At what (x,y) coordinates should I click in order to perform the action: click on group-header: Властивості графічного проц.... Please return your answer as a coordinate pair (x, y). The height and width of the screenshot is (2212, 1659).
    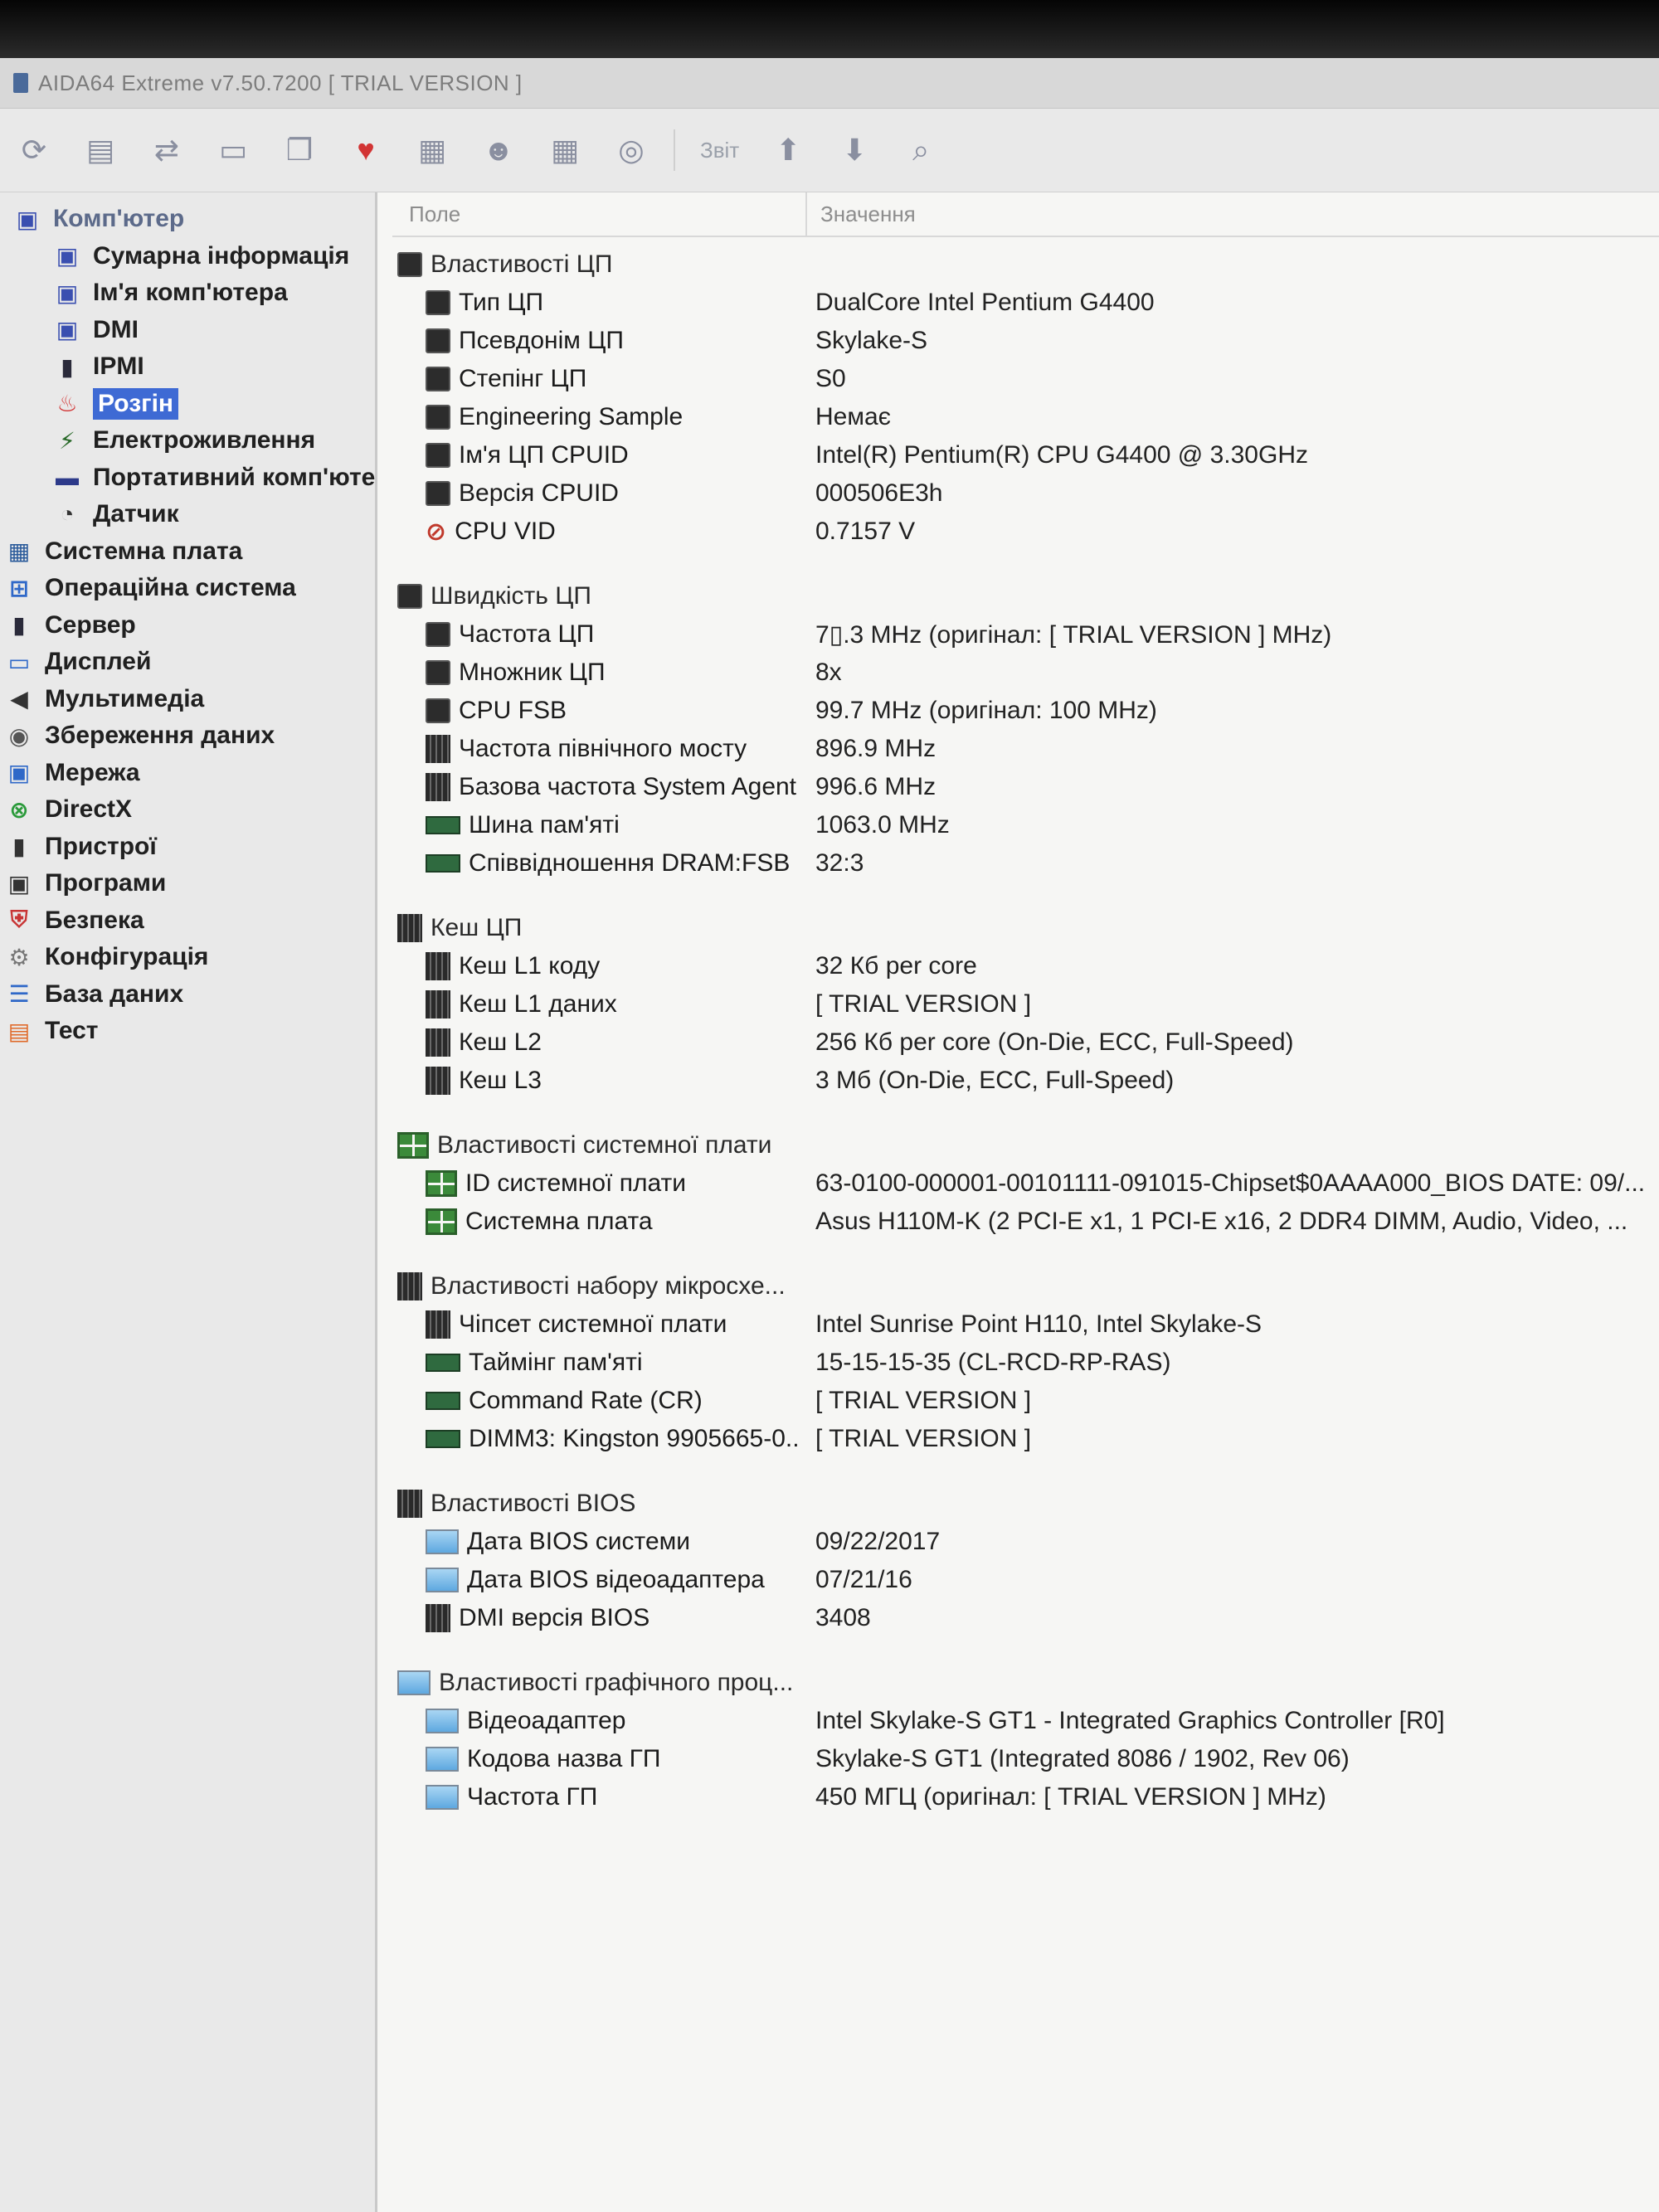
    Looking at the image, I should click on (1025, 1683).